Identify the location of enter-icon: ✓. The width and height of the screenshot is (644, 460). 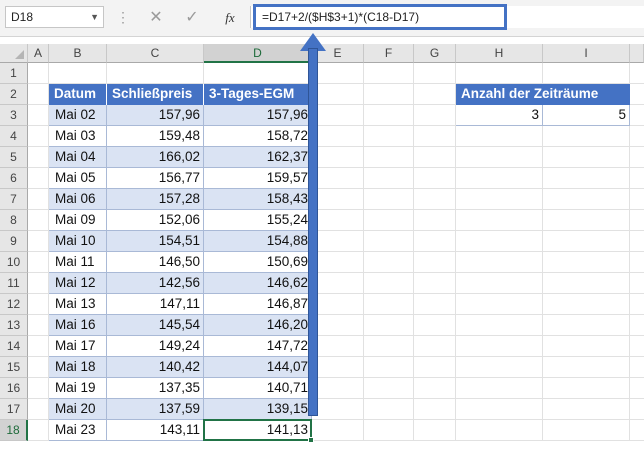
(192, 18).